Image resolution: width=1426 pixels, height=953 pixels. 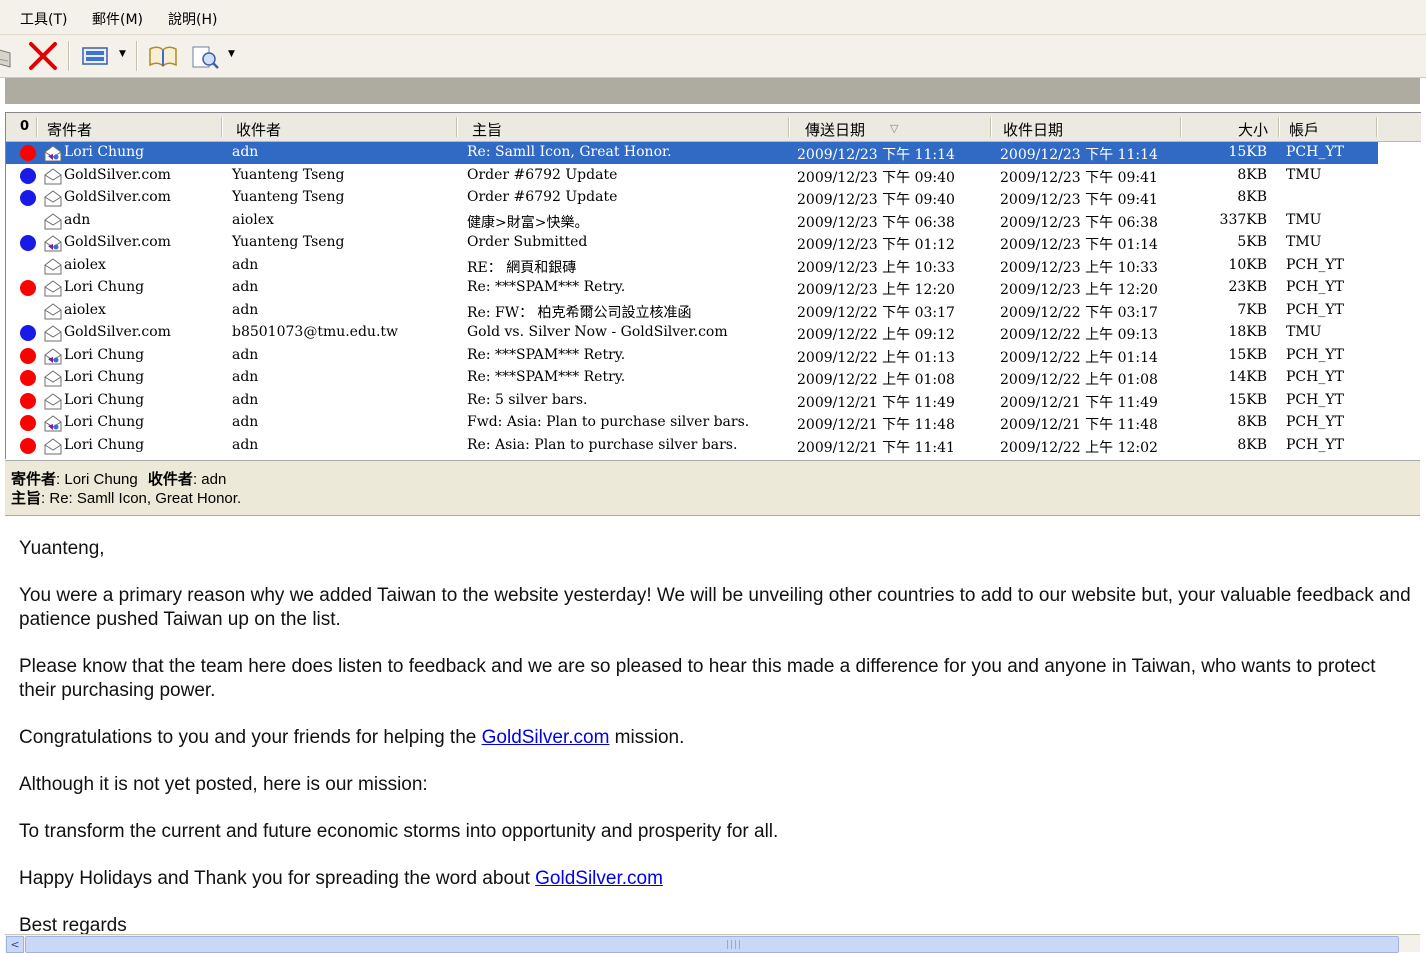 I want to click on cell-received: 2009/12/23 下午 01:14, so click(x=1079, y=245).